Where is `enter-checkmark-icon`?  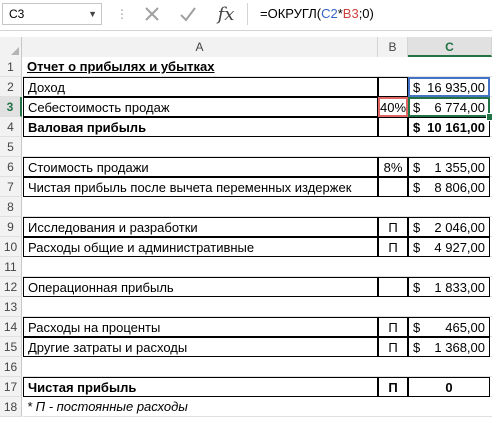 enter-checkmark-icon is located at coordinates (188, 14).